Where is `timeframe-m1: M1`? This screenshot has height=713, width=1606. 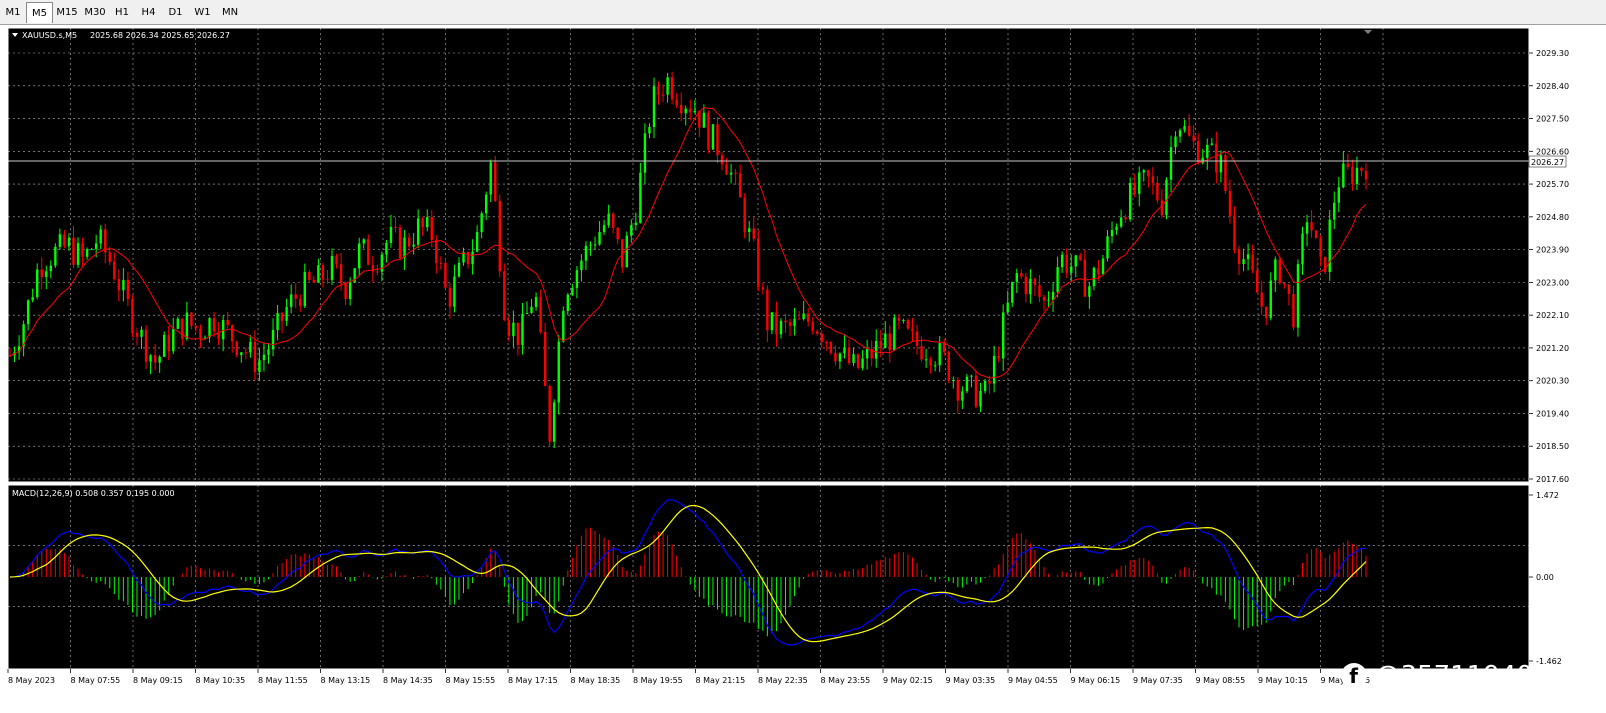 timeframe-m1: M1 is located at coordinates (13, 12).